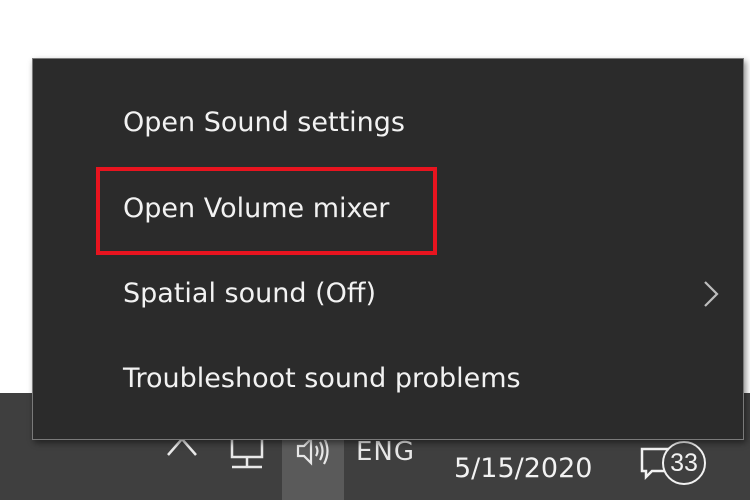 This screenshot has width=750, height=500. Describe the element at coordinates (385, 452) in the screenshot. I see `input-language-indicator: ENG` at that location.